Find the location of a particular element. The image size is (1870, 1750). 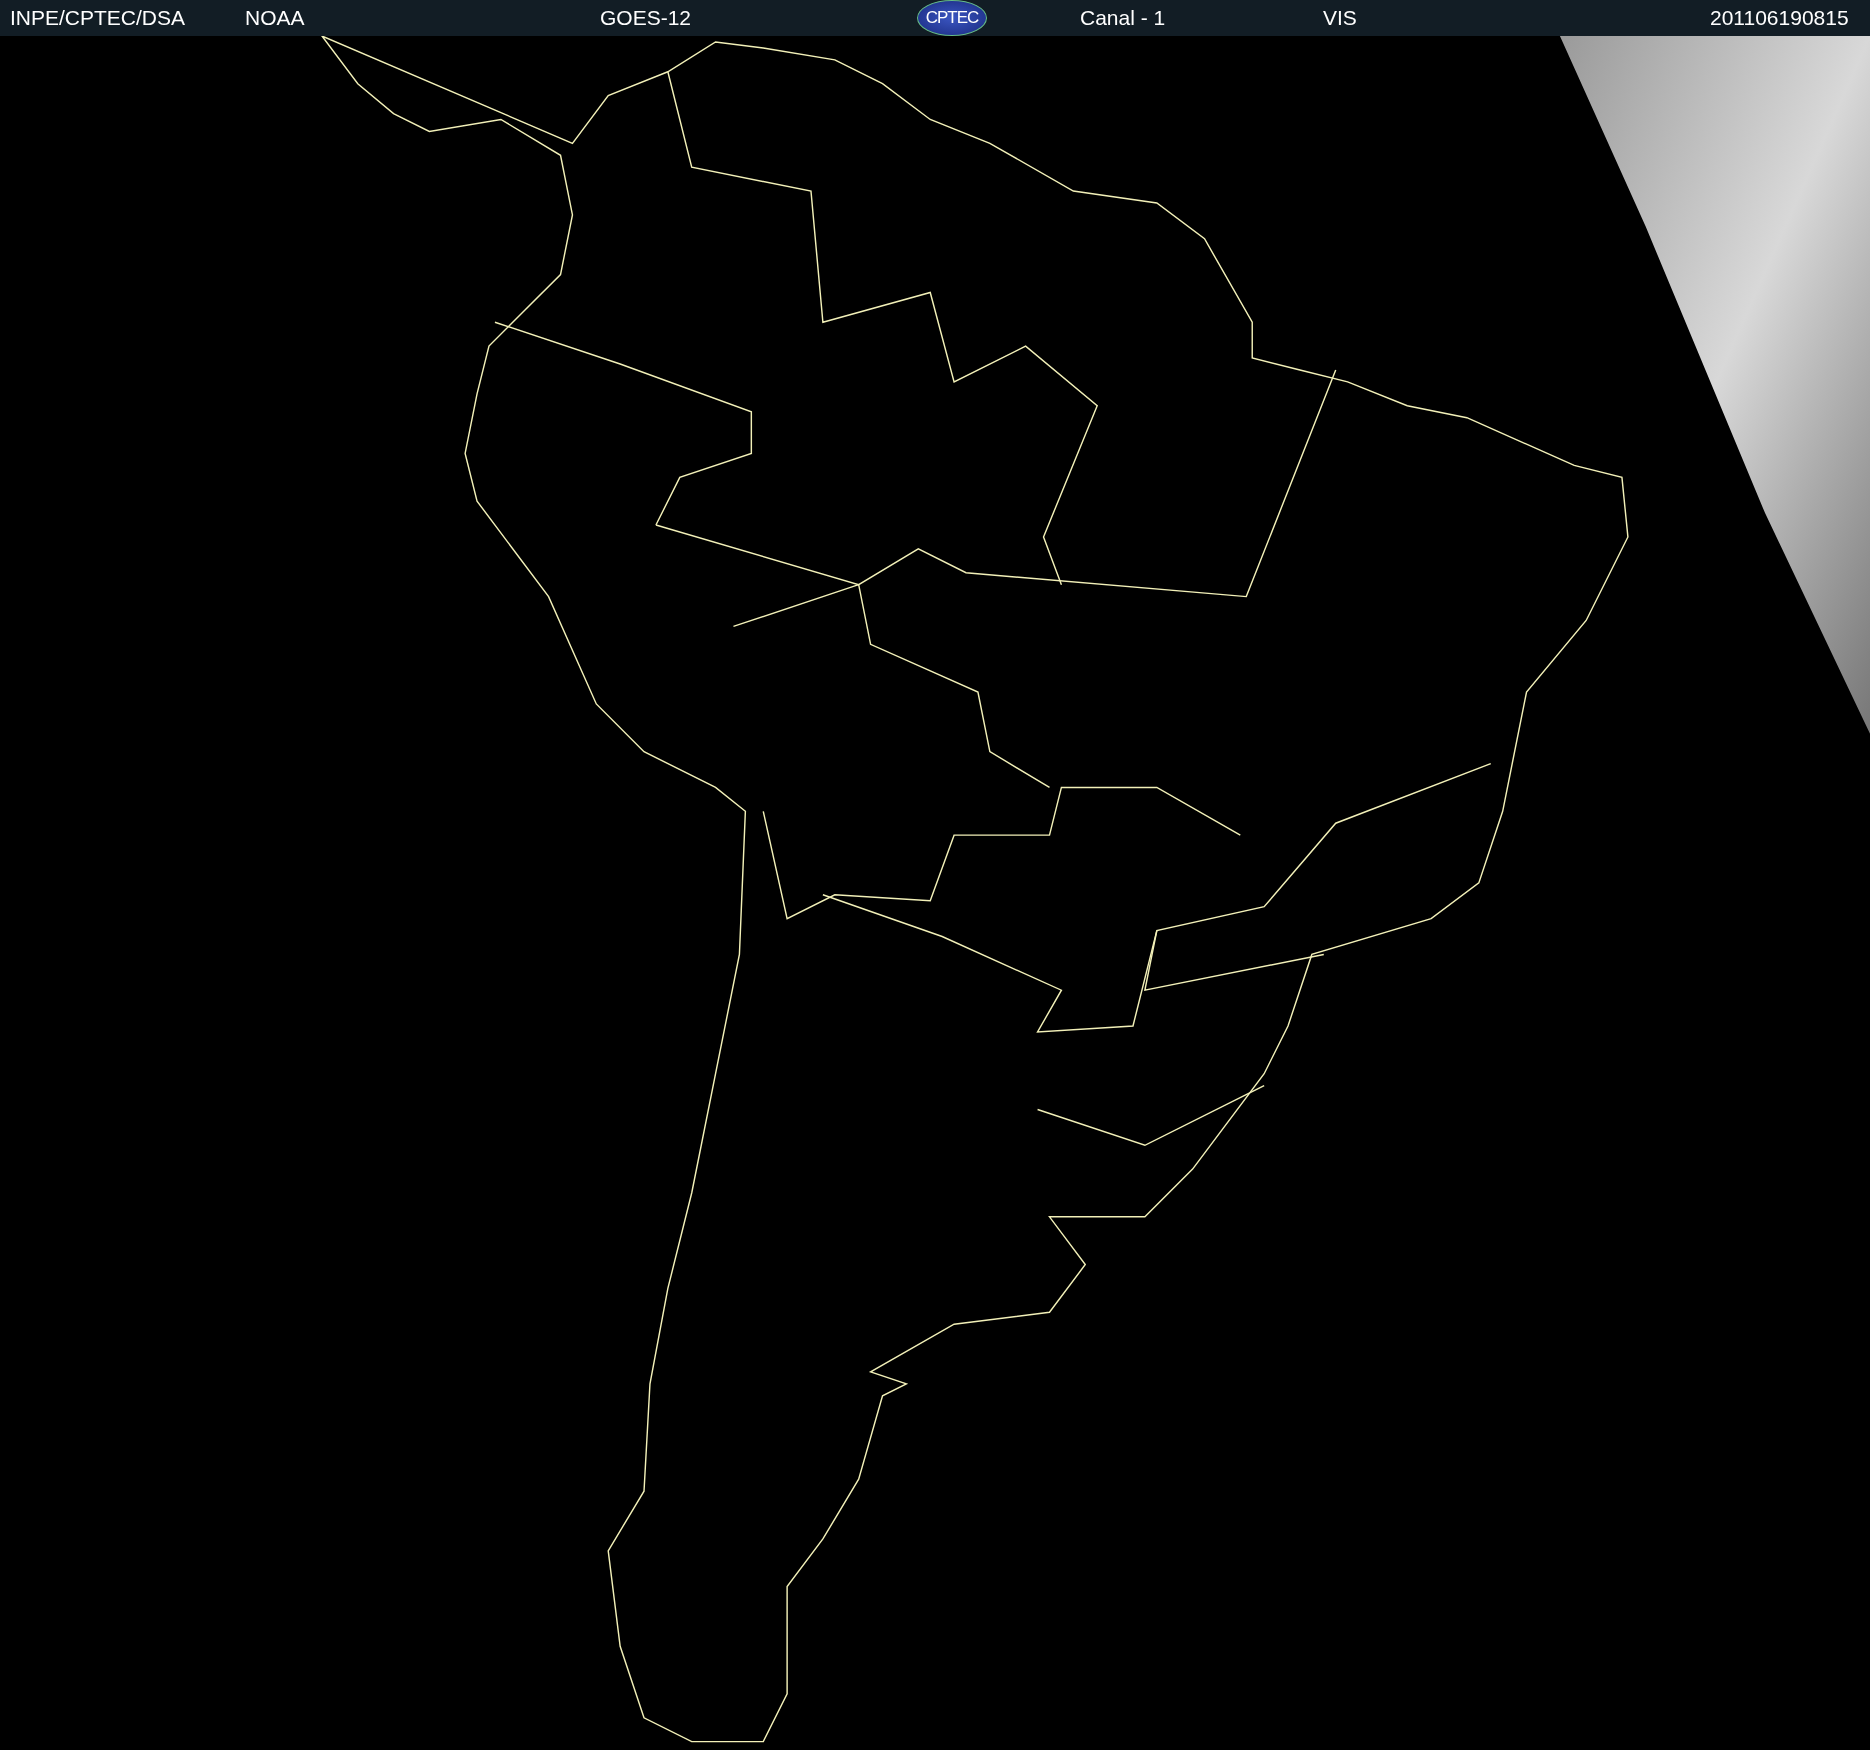

header-label: NOAA is located at coordinates (275, 18).